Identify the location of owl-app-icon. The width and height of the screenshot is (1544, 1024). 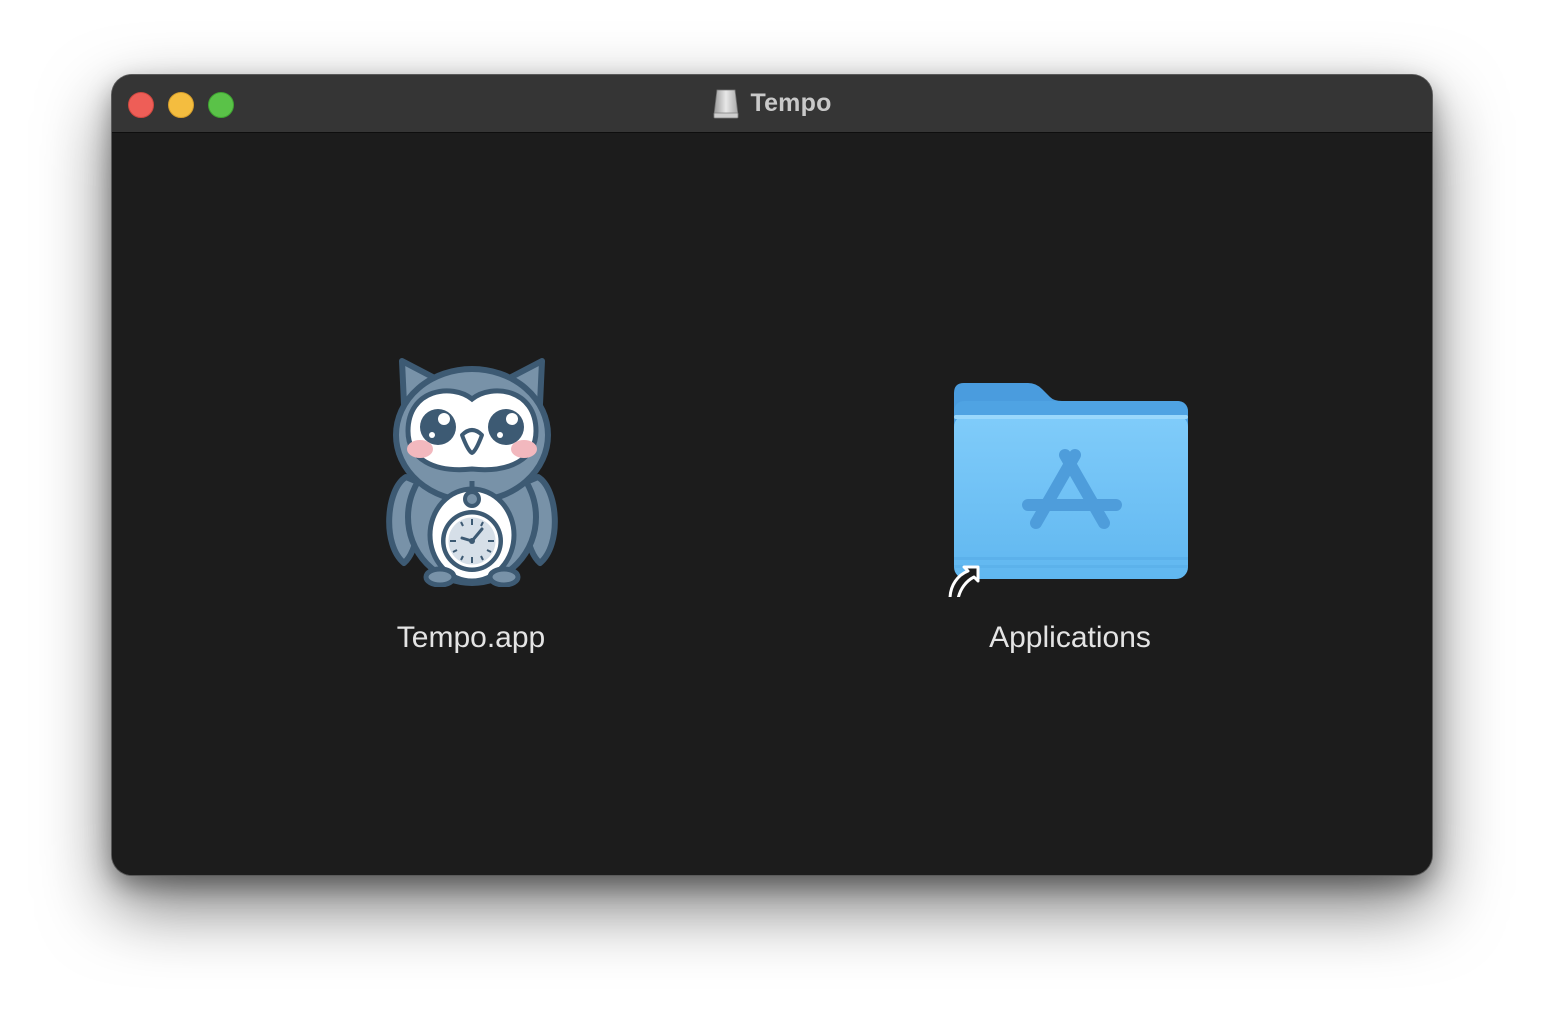
(472, 473).